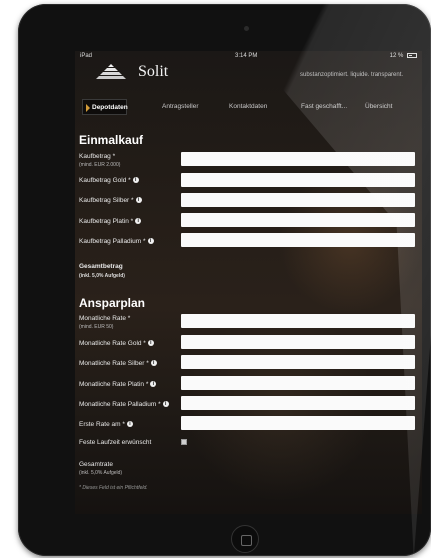  What do you see at coordinates (352, 75) in the screenshot?
I see `tagline: substanzoptimiert. liquide. transparent.` at bounding box center [352, 75].